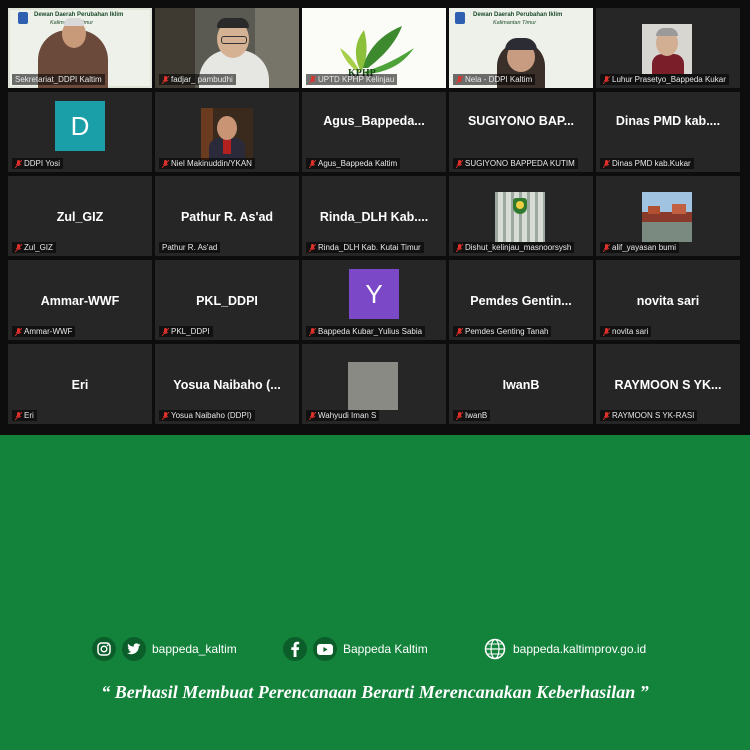  Describe the element at coordinates (190, 247) in the screenshot. I see `participant-name-label: Pathur R. As'ad` at that location.